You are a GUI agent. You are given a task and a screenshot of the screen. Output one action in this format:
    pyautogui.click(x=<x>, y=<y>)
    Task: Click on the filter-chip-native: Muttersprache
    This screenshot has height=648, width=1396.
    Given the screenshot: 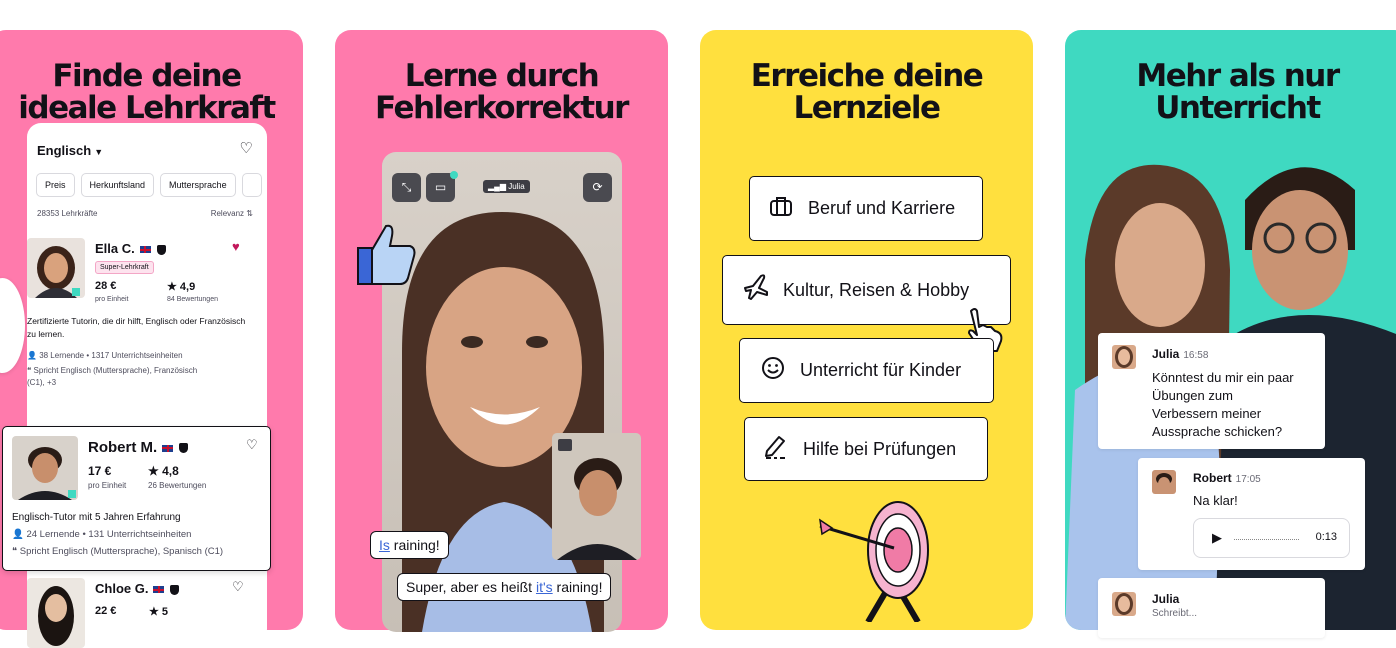 What is the action you would take?
    pyautogui.click(x=198, y=185)
    